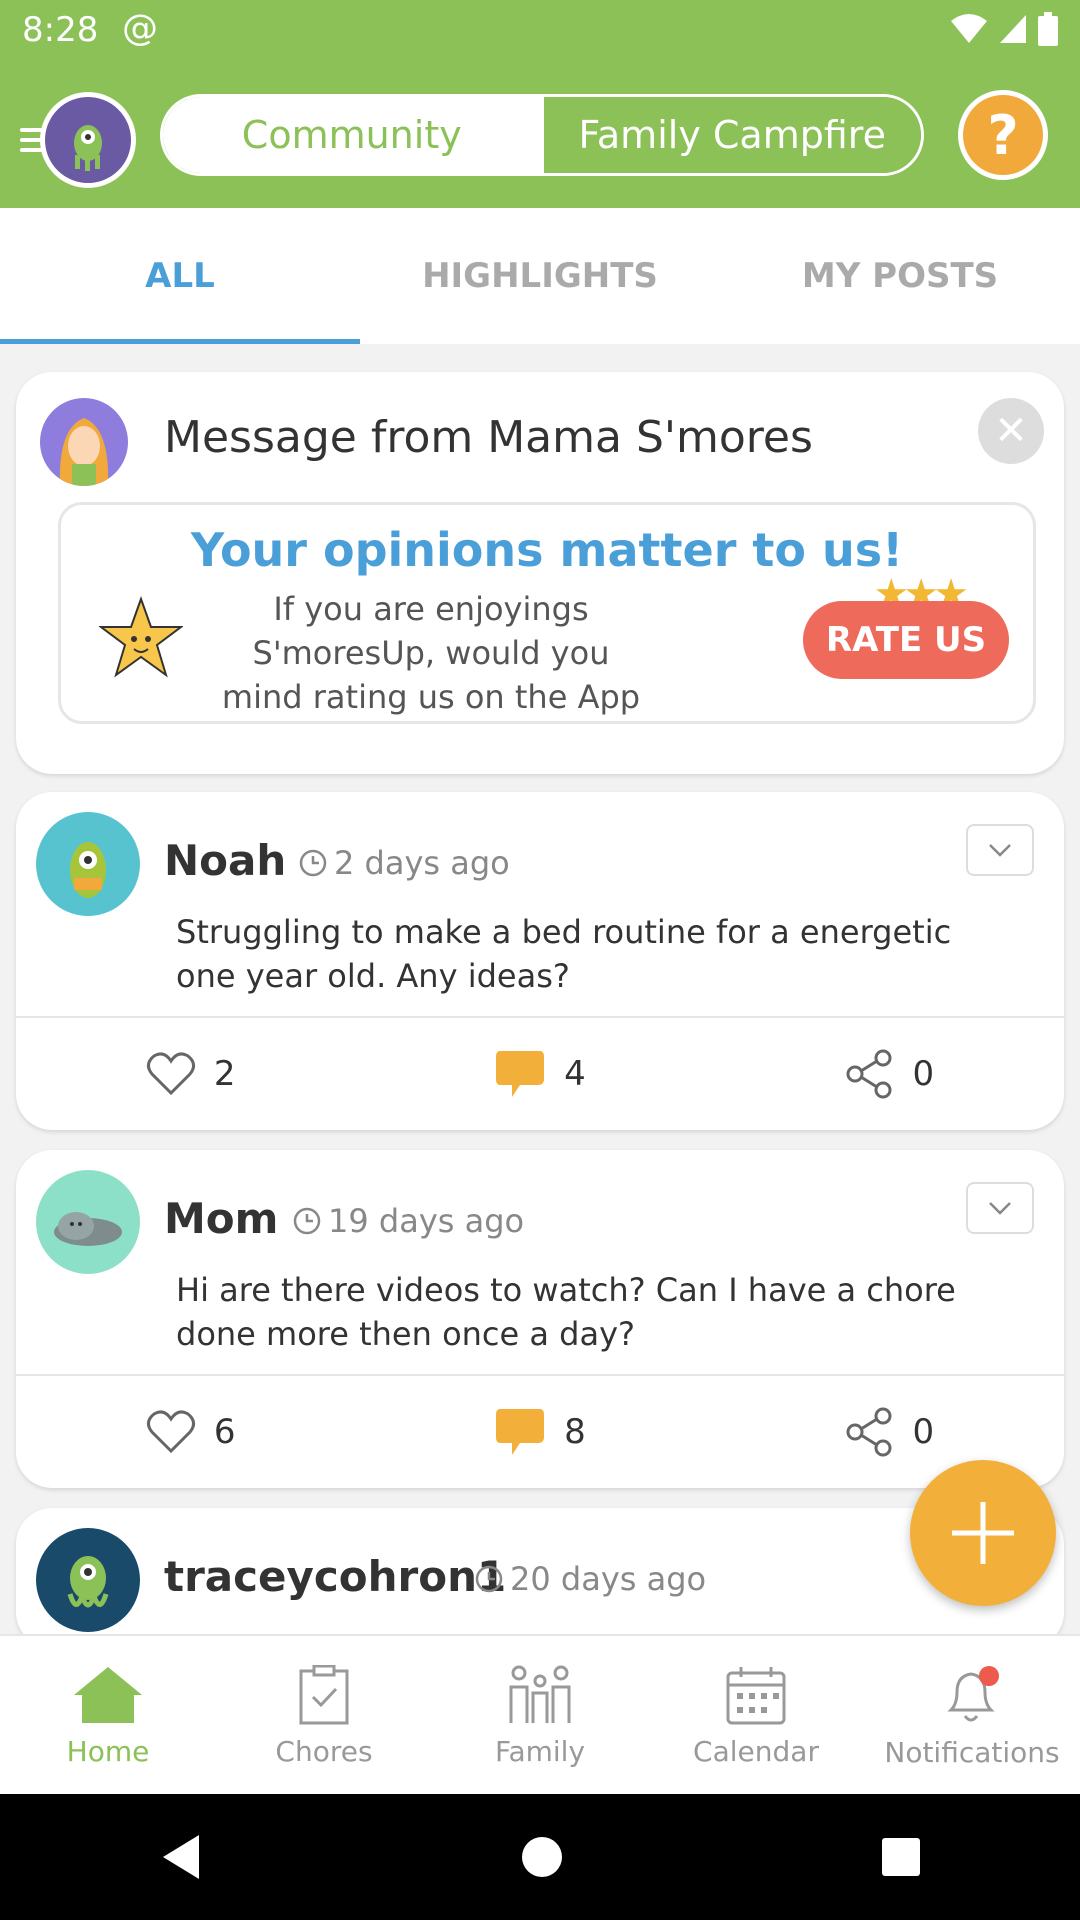  What do you see at coordinates (900, 276) in the screenshot?
I see `tab-my-posts: MY POSTS` at bounding box center [900, 276].